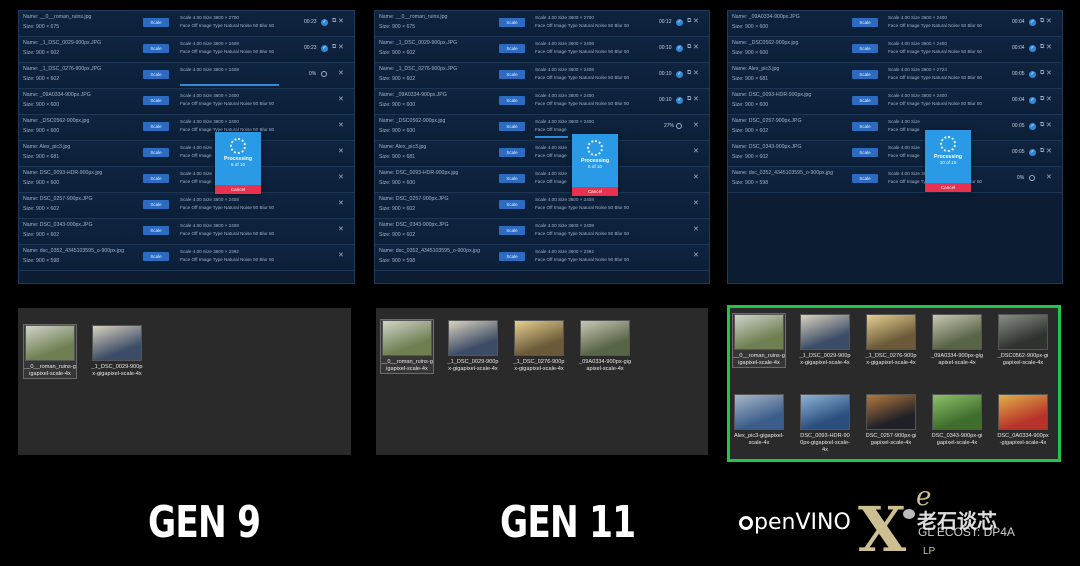 This screenshot has width=1080, height=566. Describe the element at coordinates (957, 420) in the screenshot. I see `file-thumbnail: DSC_0343-900px-gigapixel-scale-4x` at that location.